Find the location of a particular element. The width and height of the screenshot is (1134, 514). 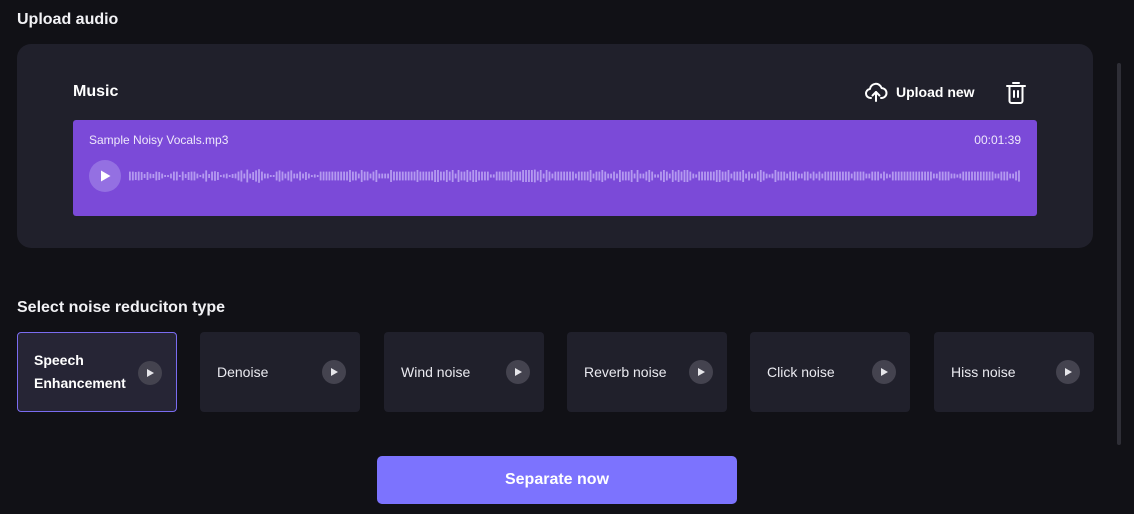

noise-option-reverb-noise: Reverb noise is located at coordinates (647, 372).